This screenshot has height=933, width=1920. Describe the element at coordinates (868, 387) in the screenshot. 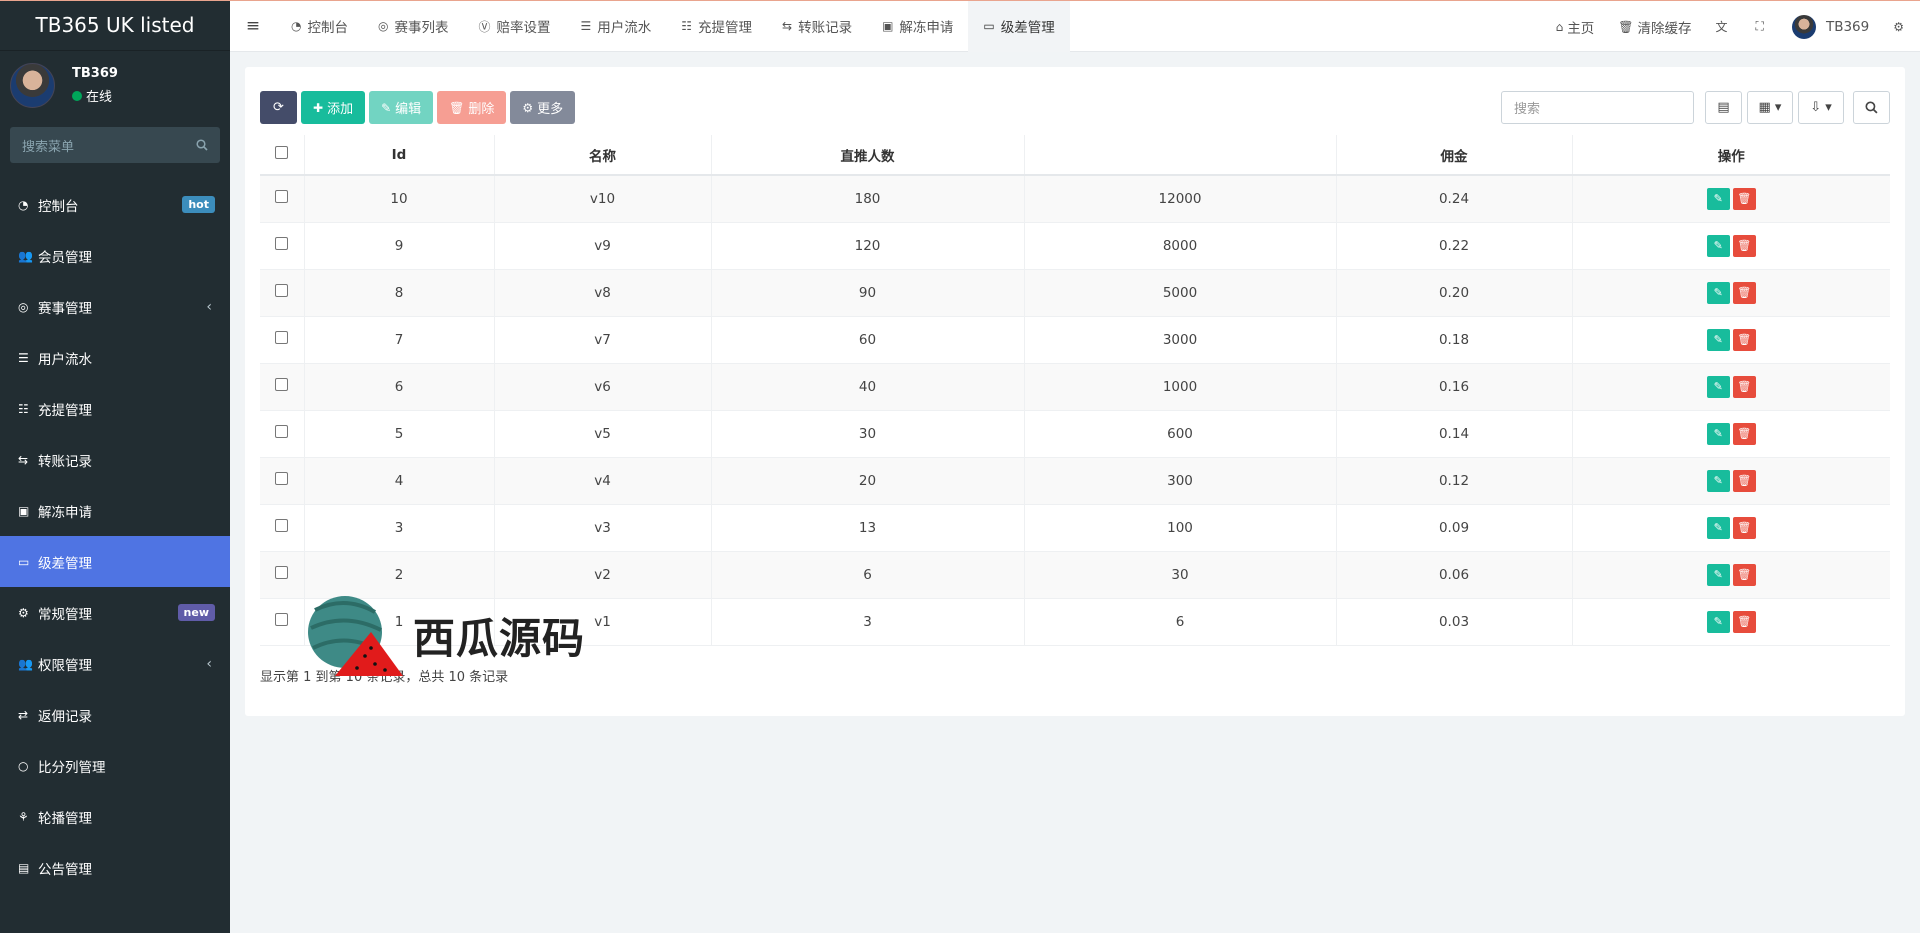

I see `cell-direct: 40` at that location.